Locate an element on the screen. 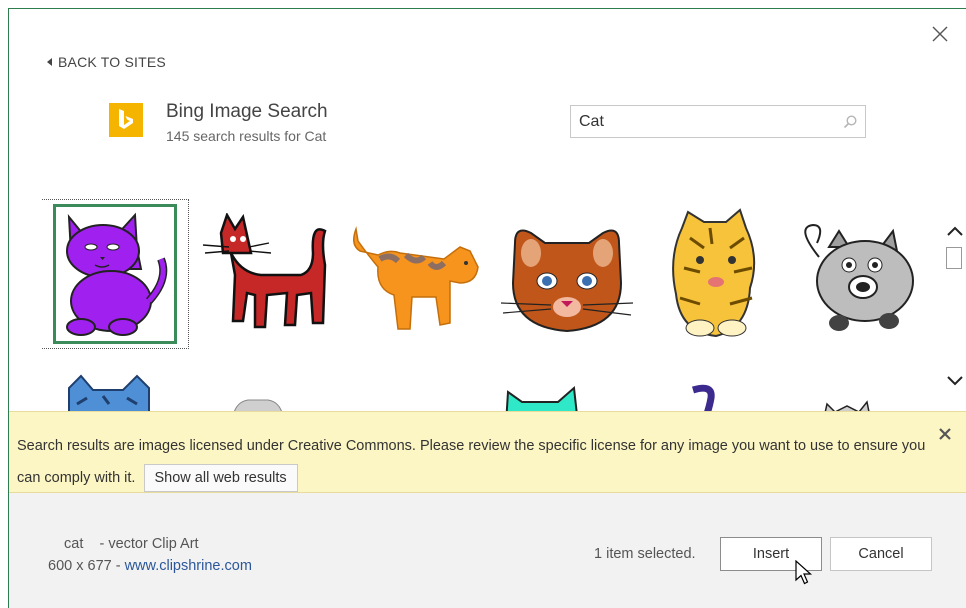 The height and width of the screenshot is (608, 966). blue-cat-image is located at coordinates (109, 394).